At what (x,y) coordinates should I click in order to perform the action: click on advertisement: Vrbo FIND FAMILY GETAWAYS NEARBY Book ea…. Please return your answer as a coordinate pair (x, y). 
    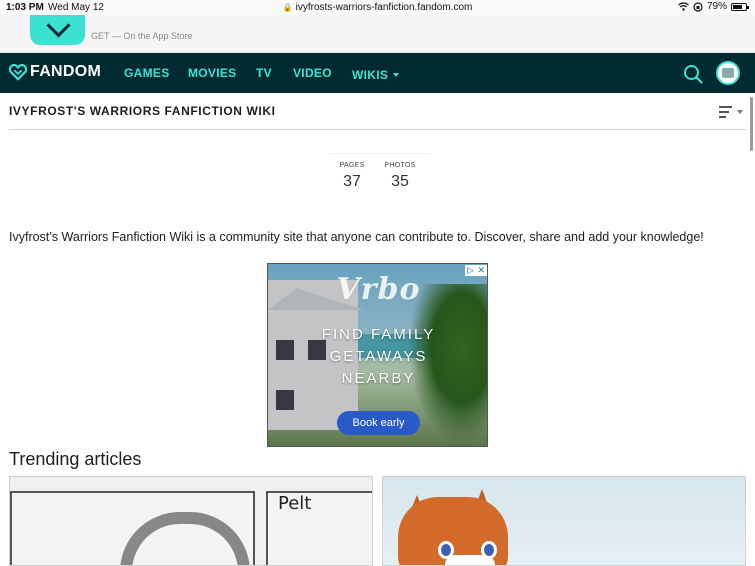
    Looking at the image, I should click on (377, 355).